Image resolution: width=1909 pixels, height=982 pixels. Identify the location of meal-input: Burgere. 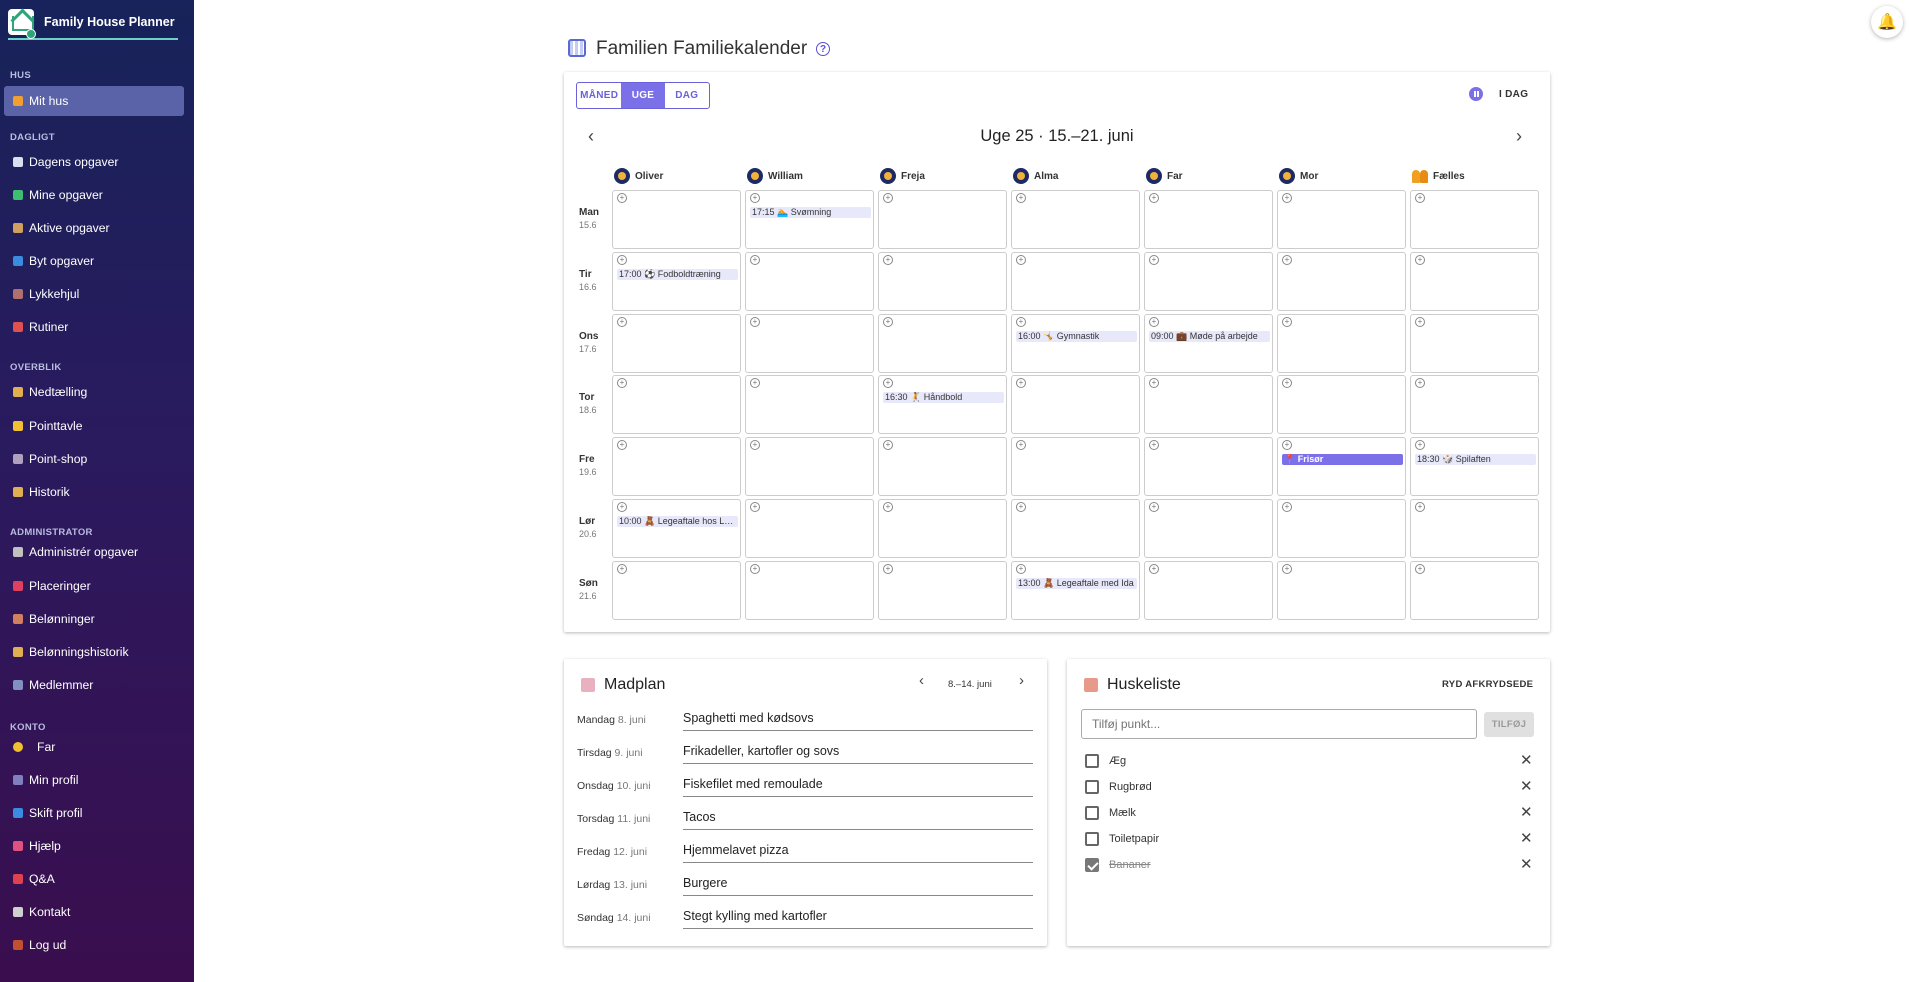
(858, 886).